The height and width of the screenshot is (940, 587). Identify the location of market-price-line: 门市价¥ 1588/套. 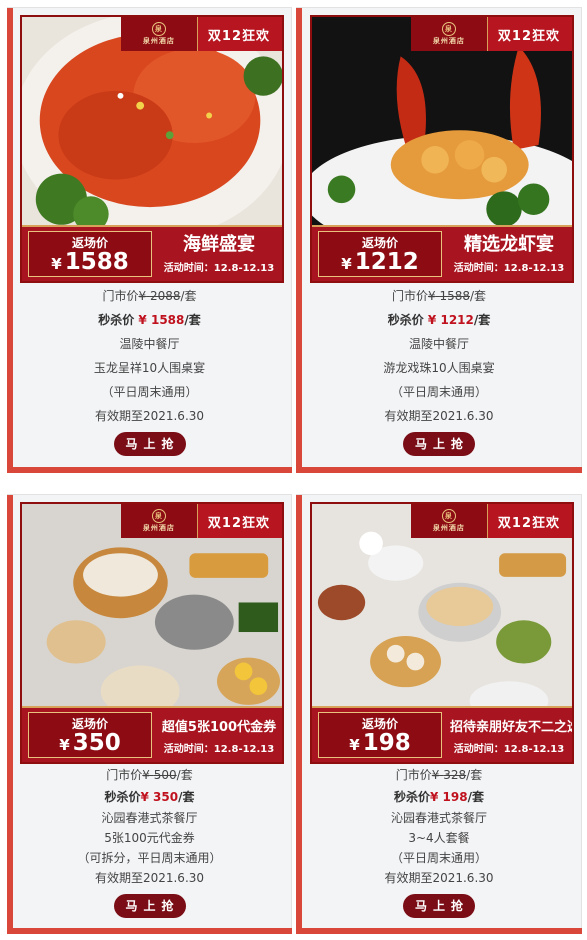
(439, 296).